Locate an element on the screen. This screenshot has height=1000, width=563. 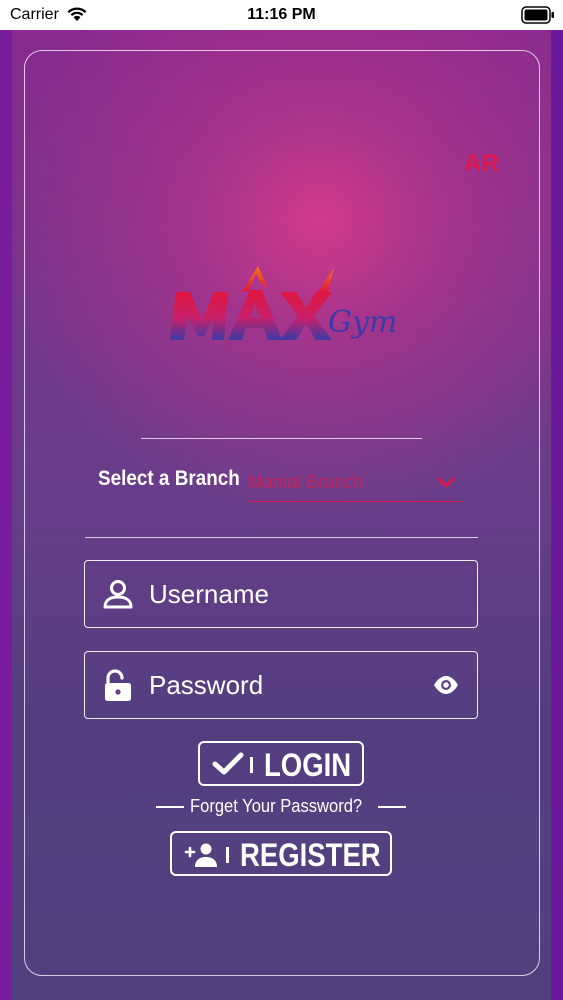
logo-gym-text: Gym is located at coordinates (362, 322).